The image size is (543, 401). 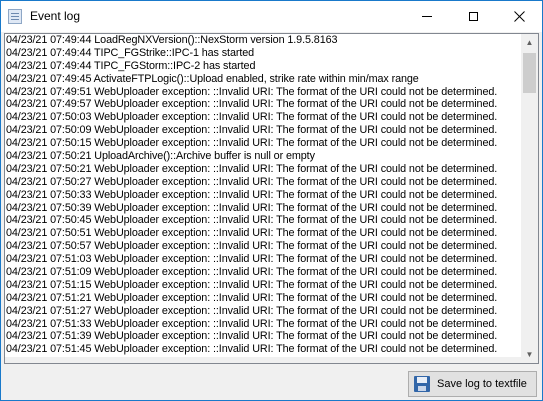 I want to click on maximize-button, so click(x=473, y=16).